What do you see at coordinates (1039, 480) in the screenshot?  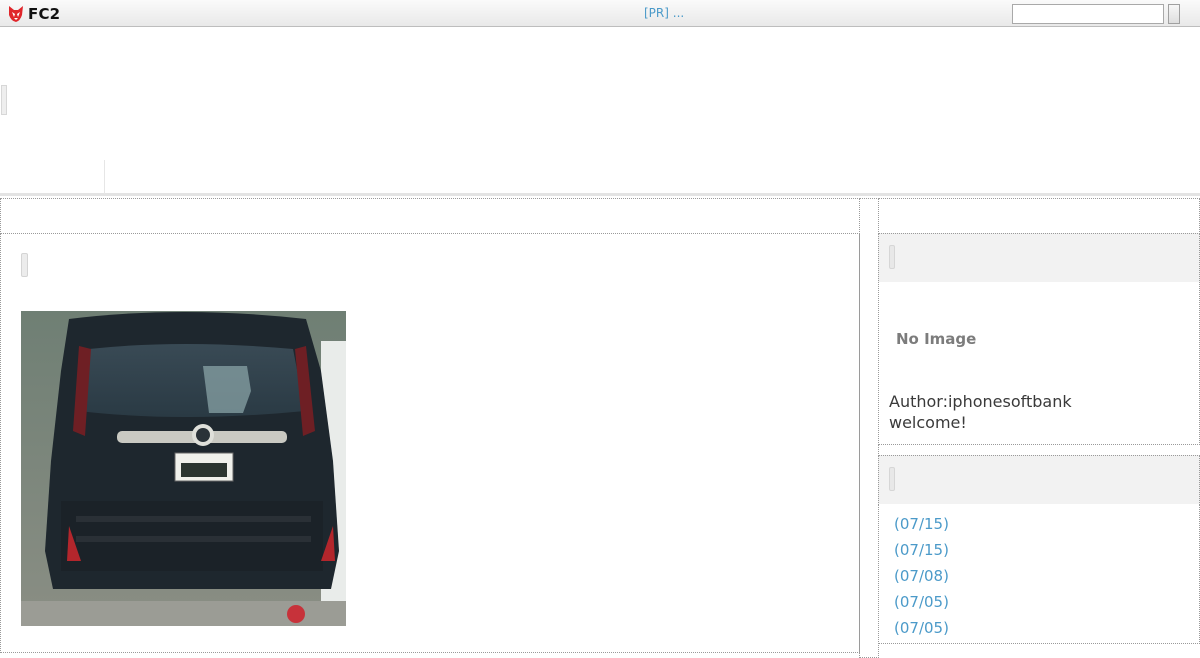 I see `plugin-header-recent-entries` at bounding box center [1039, 480].